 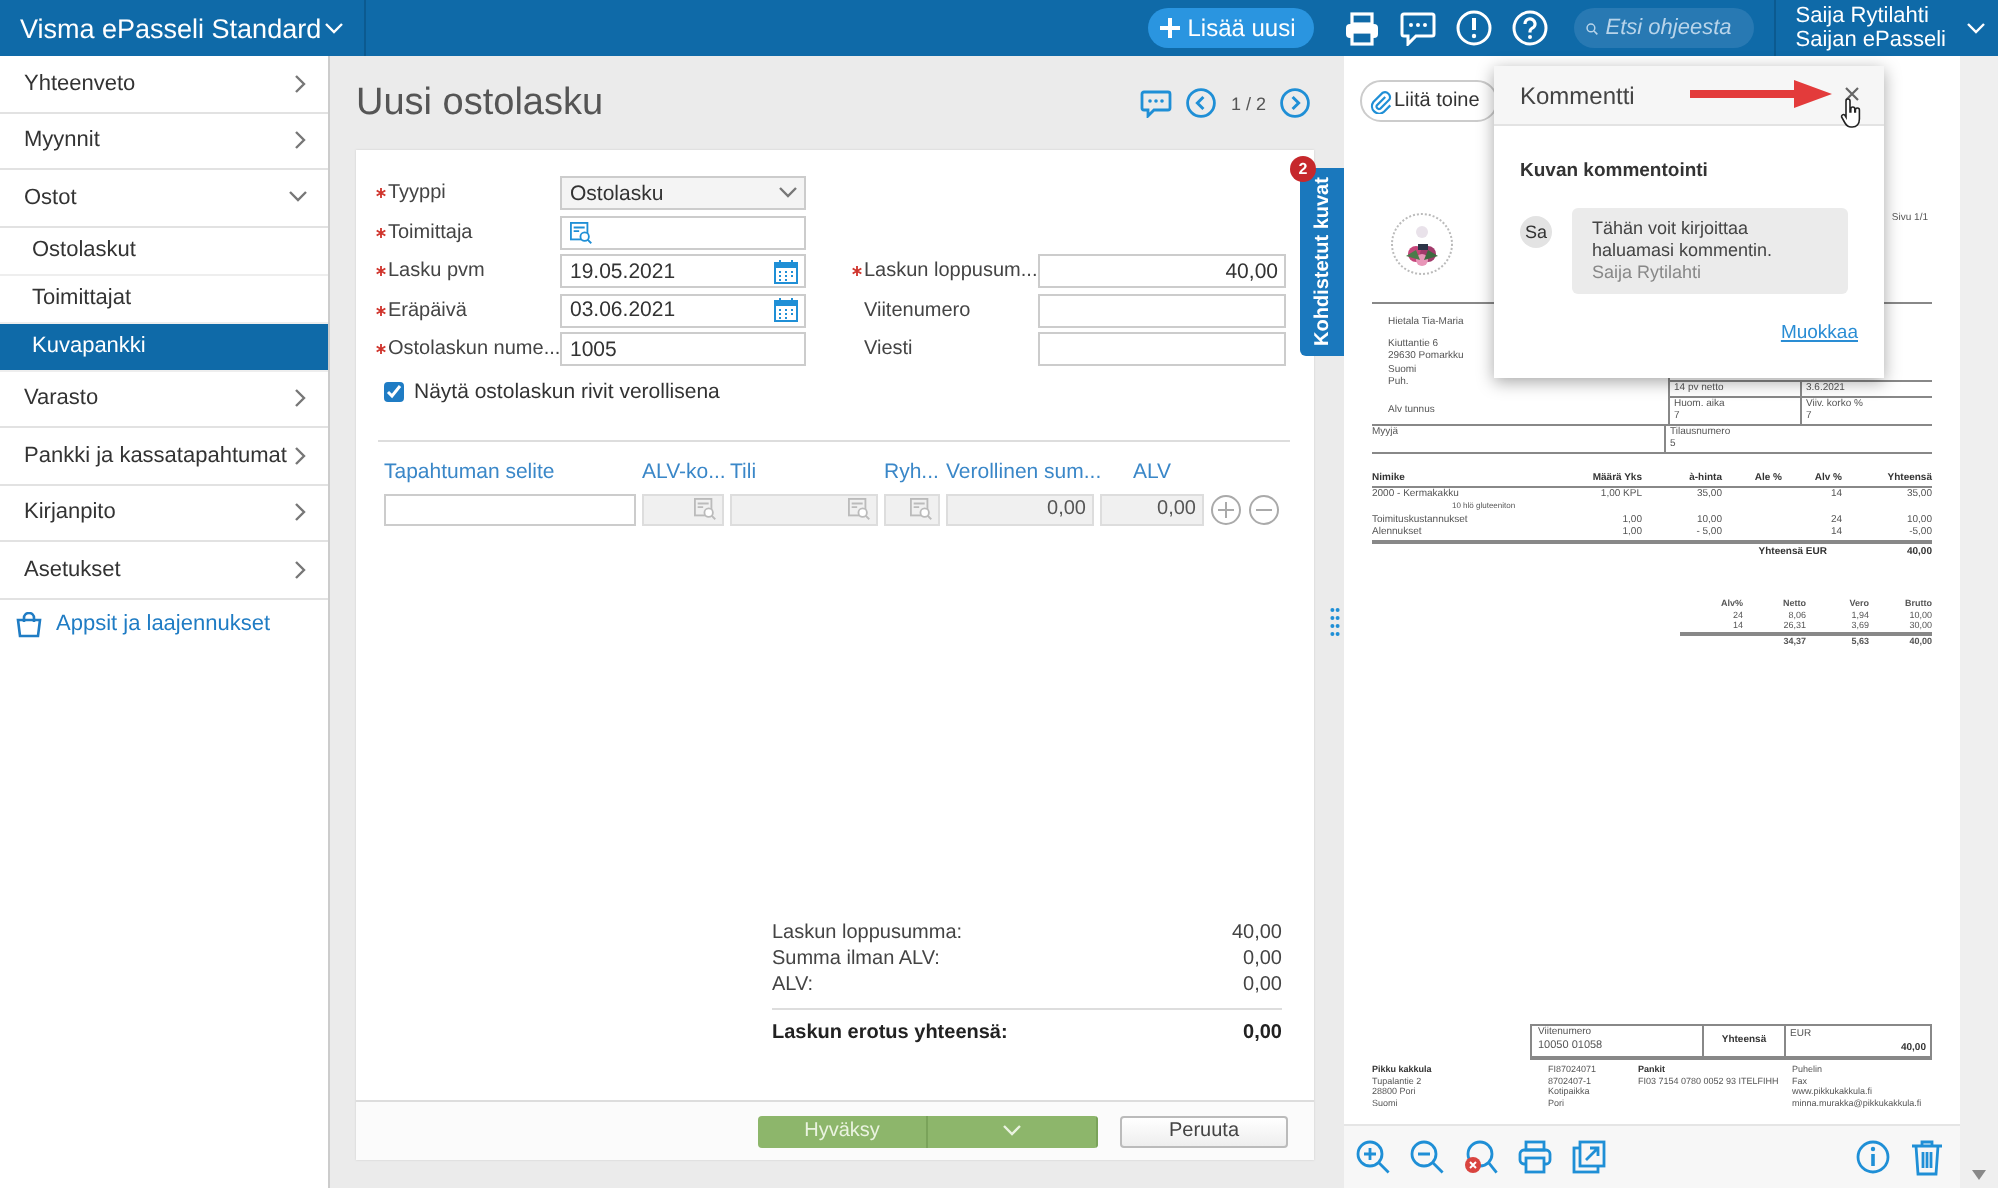 What do you see at coordinates (683, 349) in the screenshot?
I see `input-field: 1005` at bounding box center [683, 349].